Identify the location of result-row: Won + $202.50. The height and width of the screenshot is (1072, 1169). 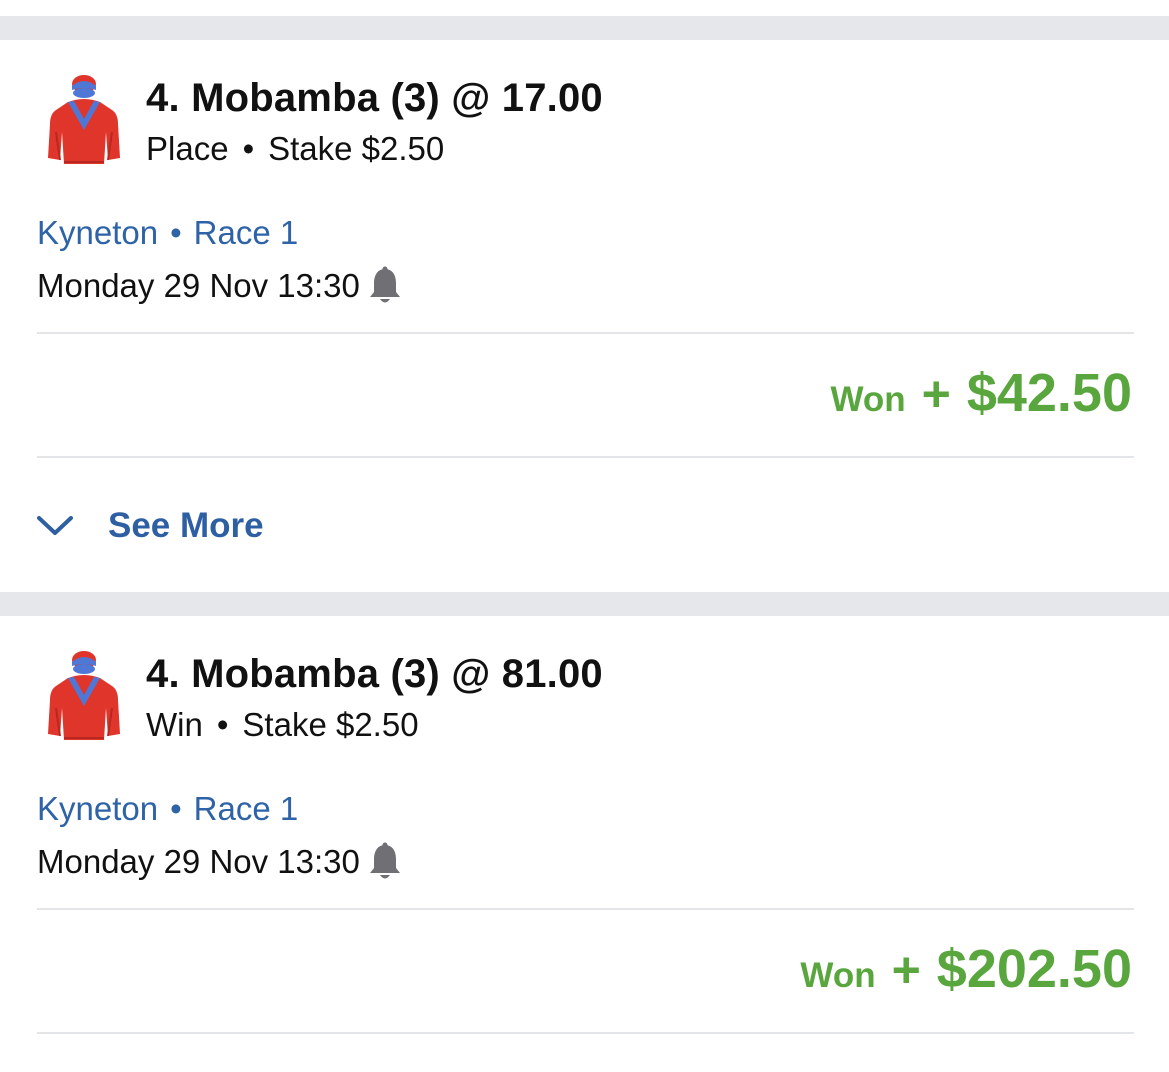
(966, 969).